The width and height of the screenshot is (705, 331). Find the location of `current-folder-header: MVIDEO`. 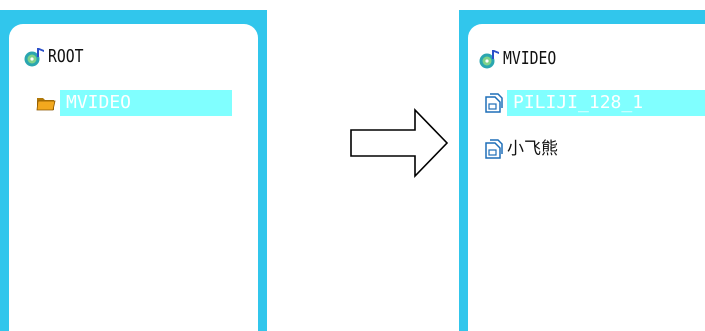

current-folder-header: MVIDEO is located at coordinates (523, 59).